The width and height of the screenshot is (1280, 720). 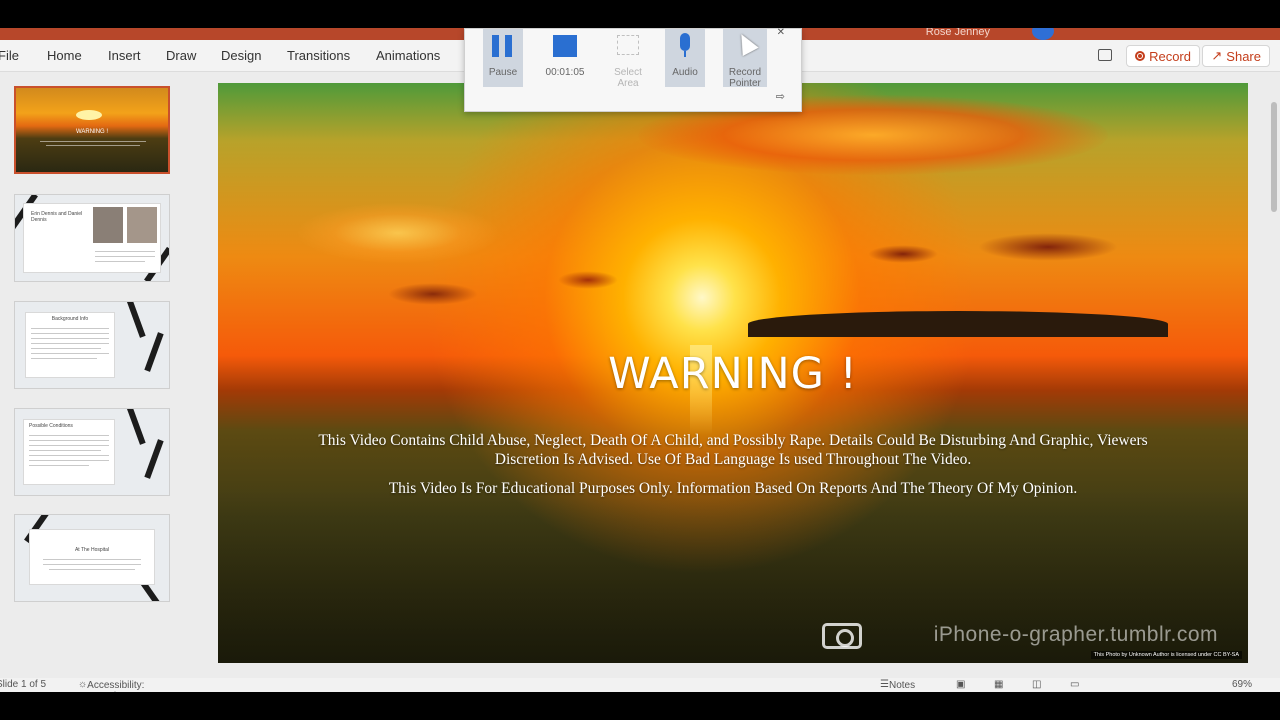 I want to click on slide-counter: Slide 1 of 5, so click(x=23, y=684).